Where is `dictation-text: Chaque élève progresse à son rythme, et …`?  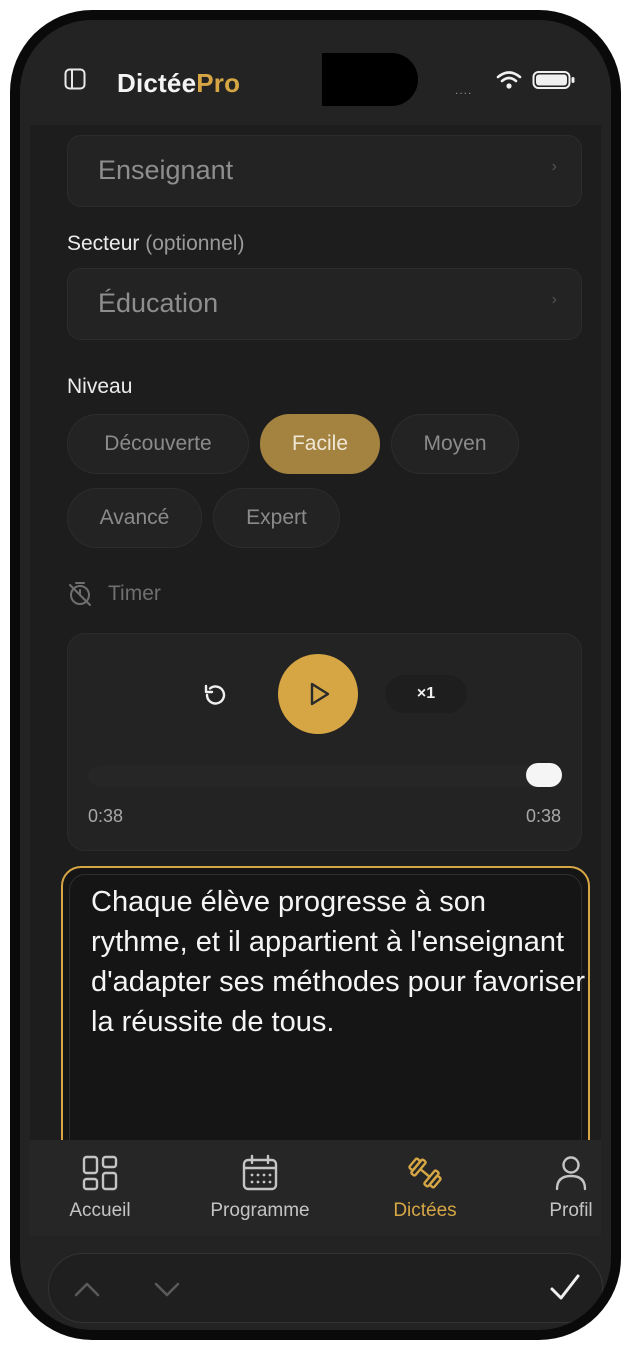 dictation-text: Chaque élève progresse à son rythme, et … is located at coordinates (338, 962).